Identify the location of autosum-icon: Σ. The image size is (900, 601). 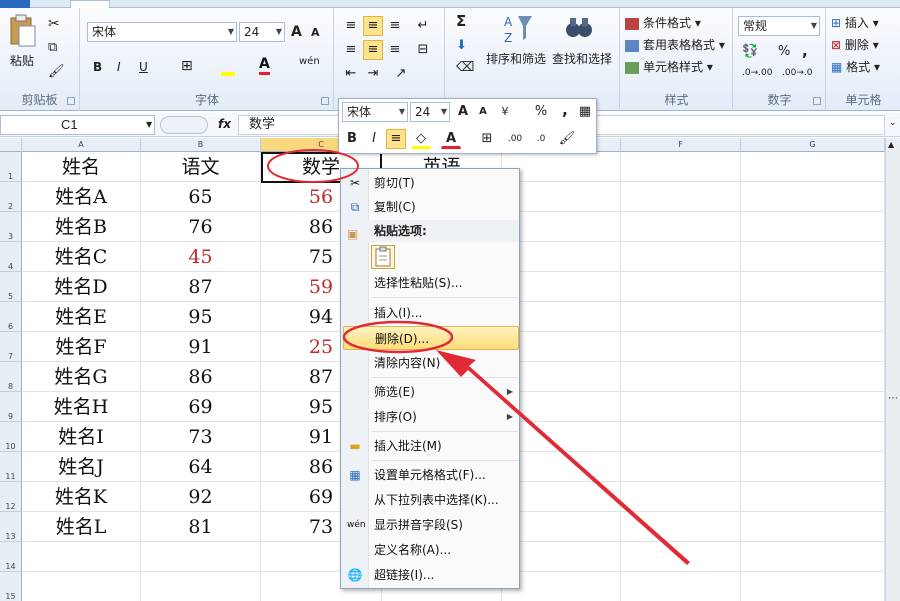
(461, 21).